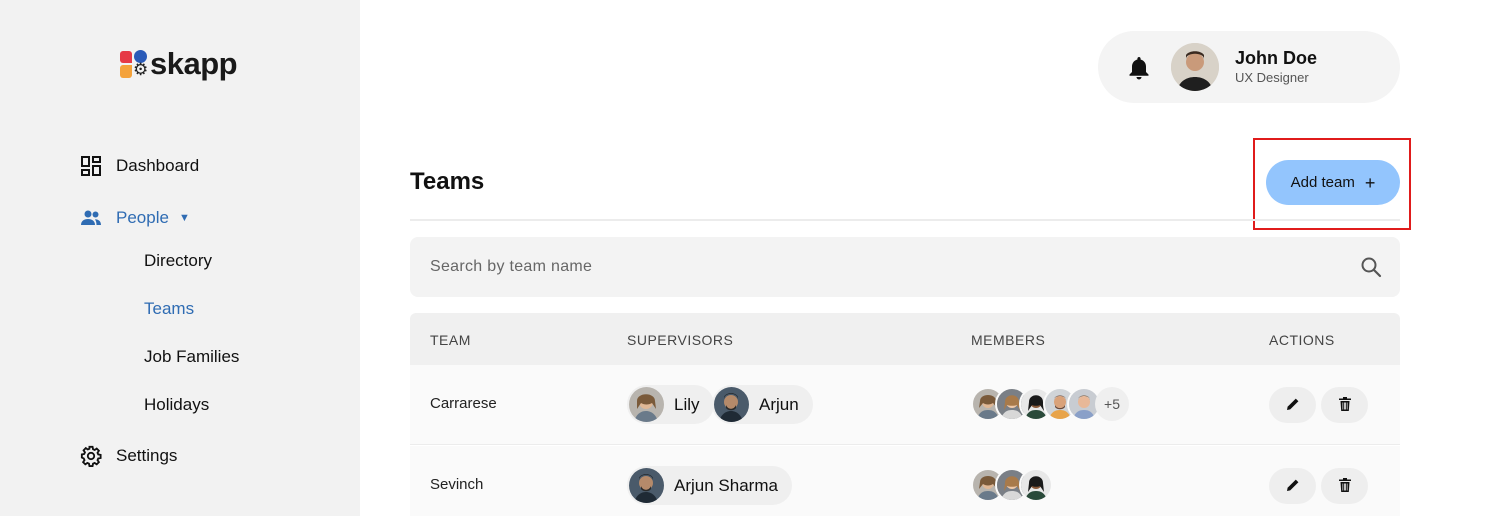 The image size is (1512, 516). I want to click on team-name: Carrarese, so click(463, 403).